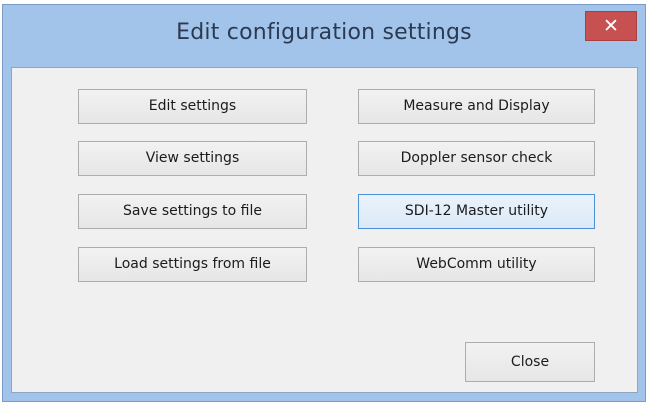 The width and height of the screenshot is (648, 406). I want to click on close-button: Close, so click(530, 362).